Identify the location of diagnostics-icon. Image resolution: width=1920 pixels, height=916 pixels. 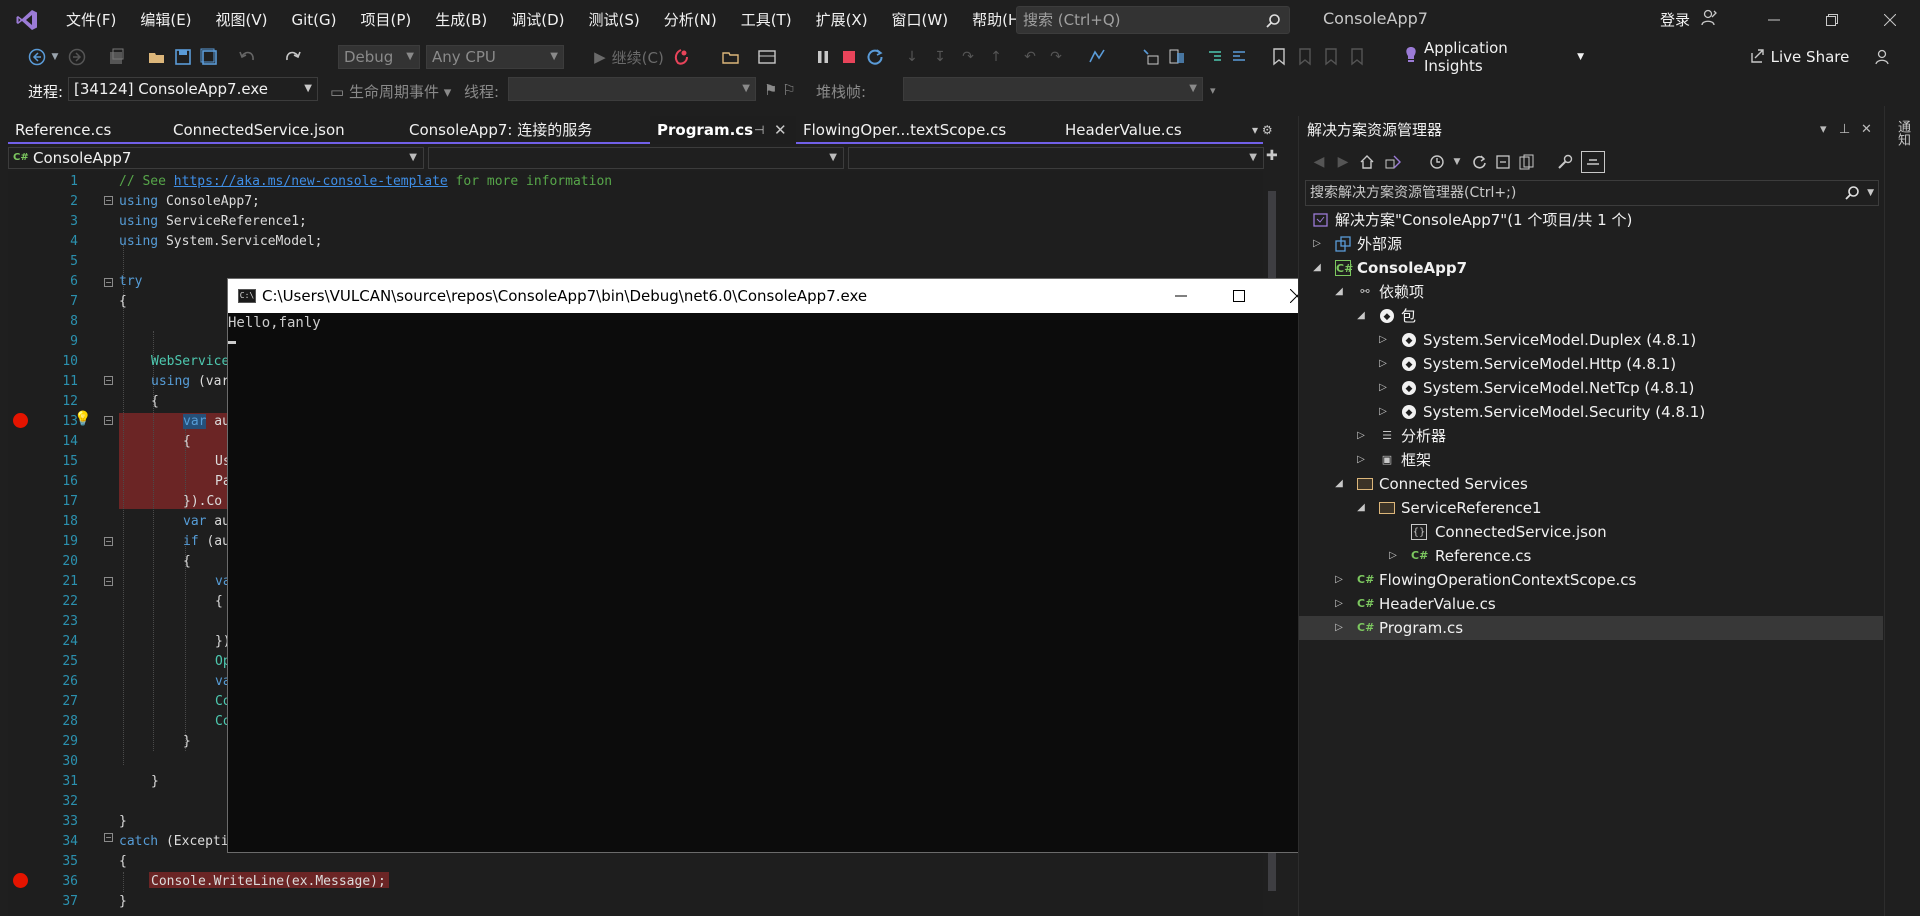
(1177, 57).